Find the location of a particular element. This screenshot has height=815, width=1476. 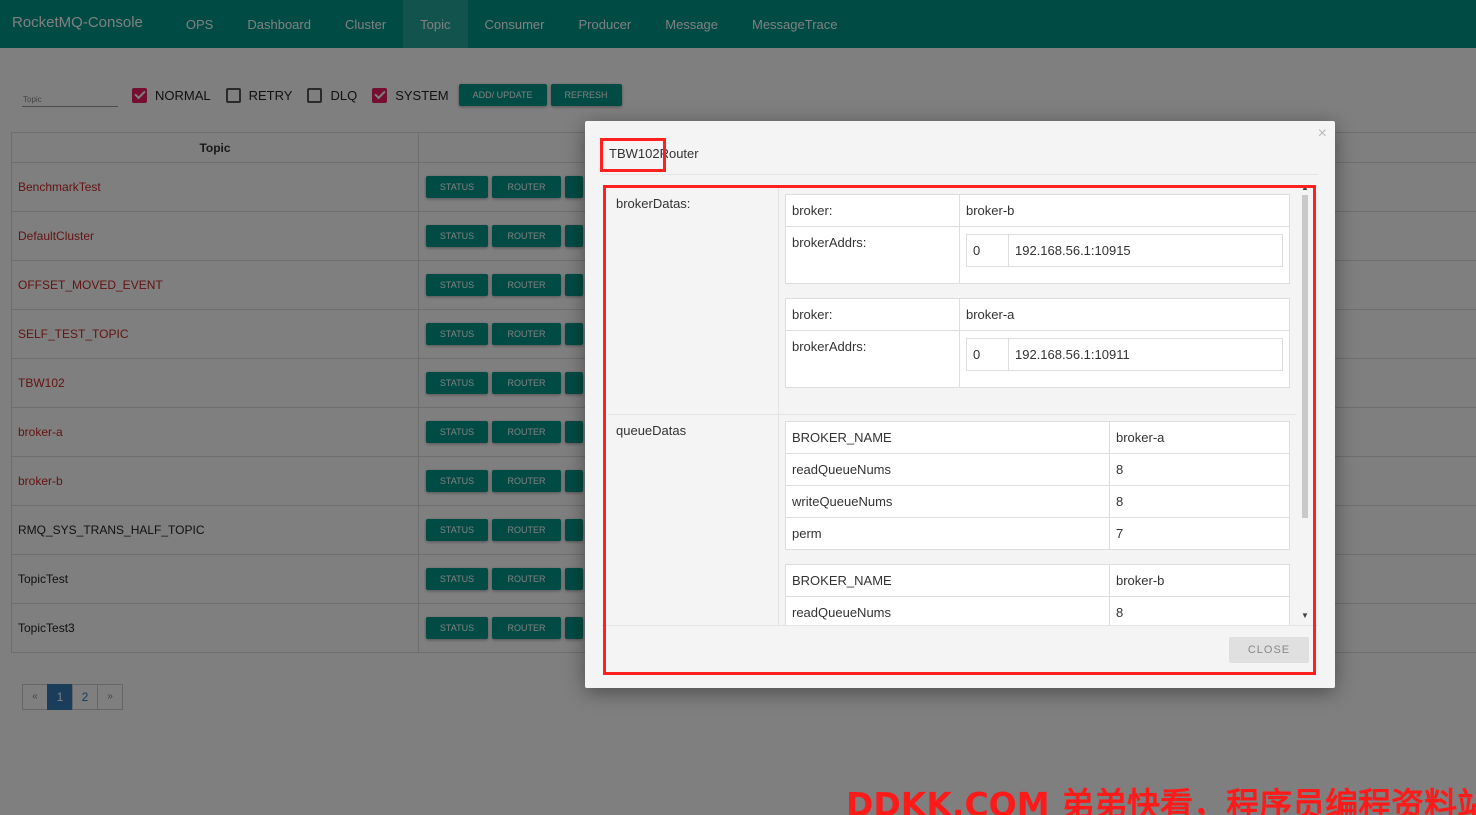

watermark-text: DDKK.COM 弟弟快看，程序员编程资料站 is located at coordinates (1161, 800).